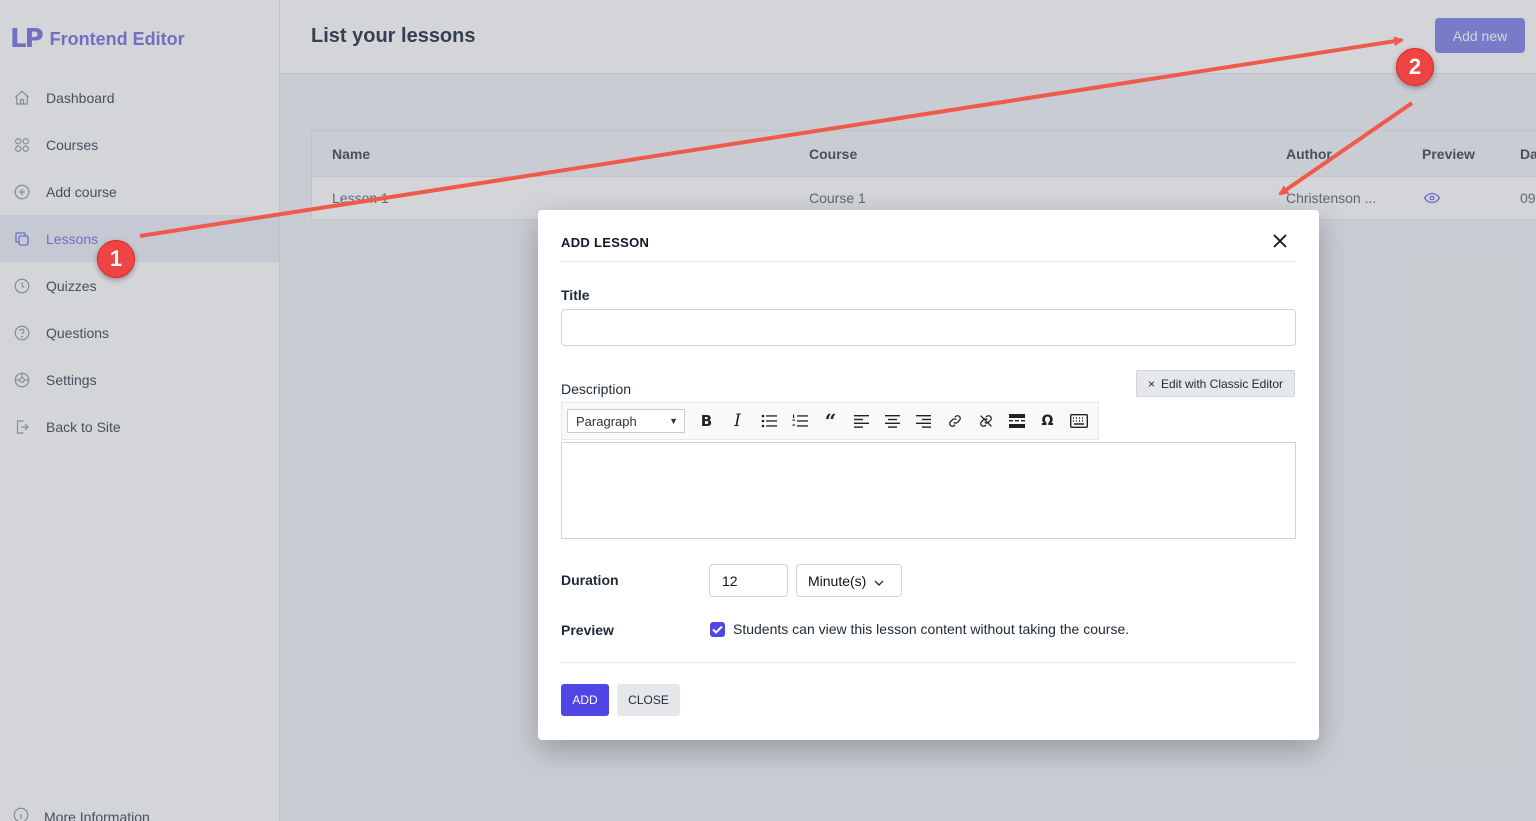  What do you see at coordinates (861, 421) in the screenshot?
I see `align-left-icon` at bounding box center [861, 421].